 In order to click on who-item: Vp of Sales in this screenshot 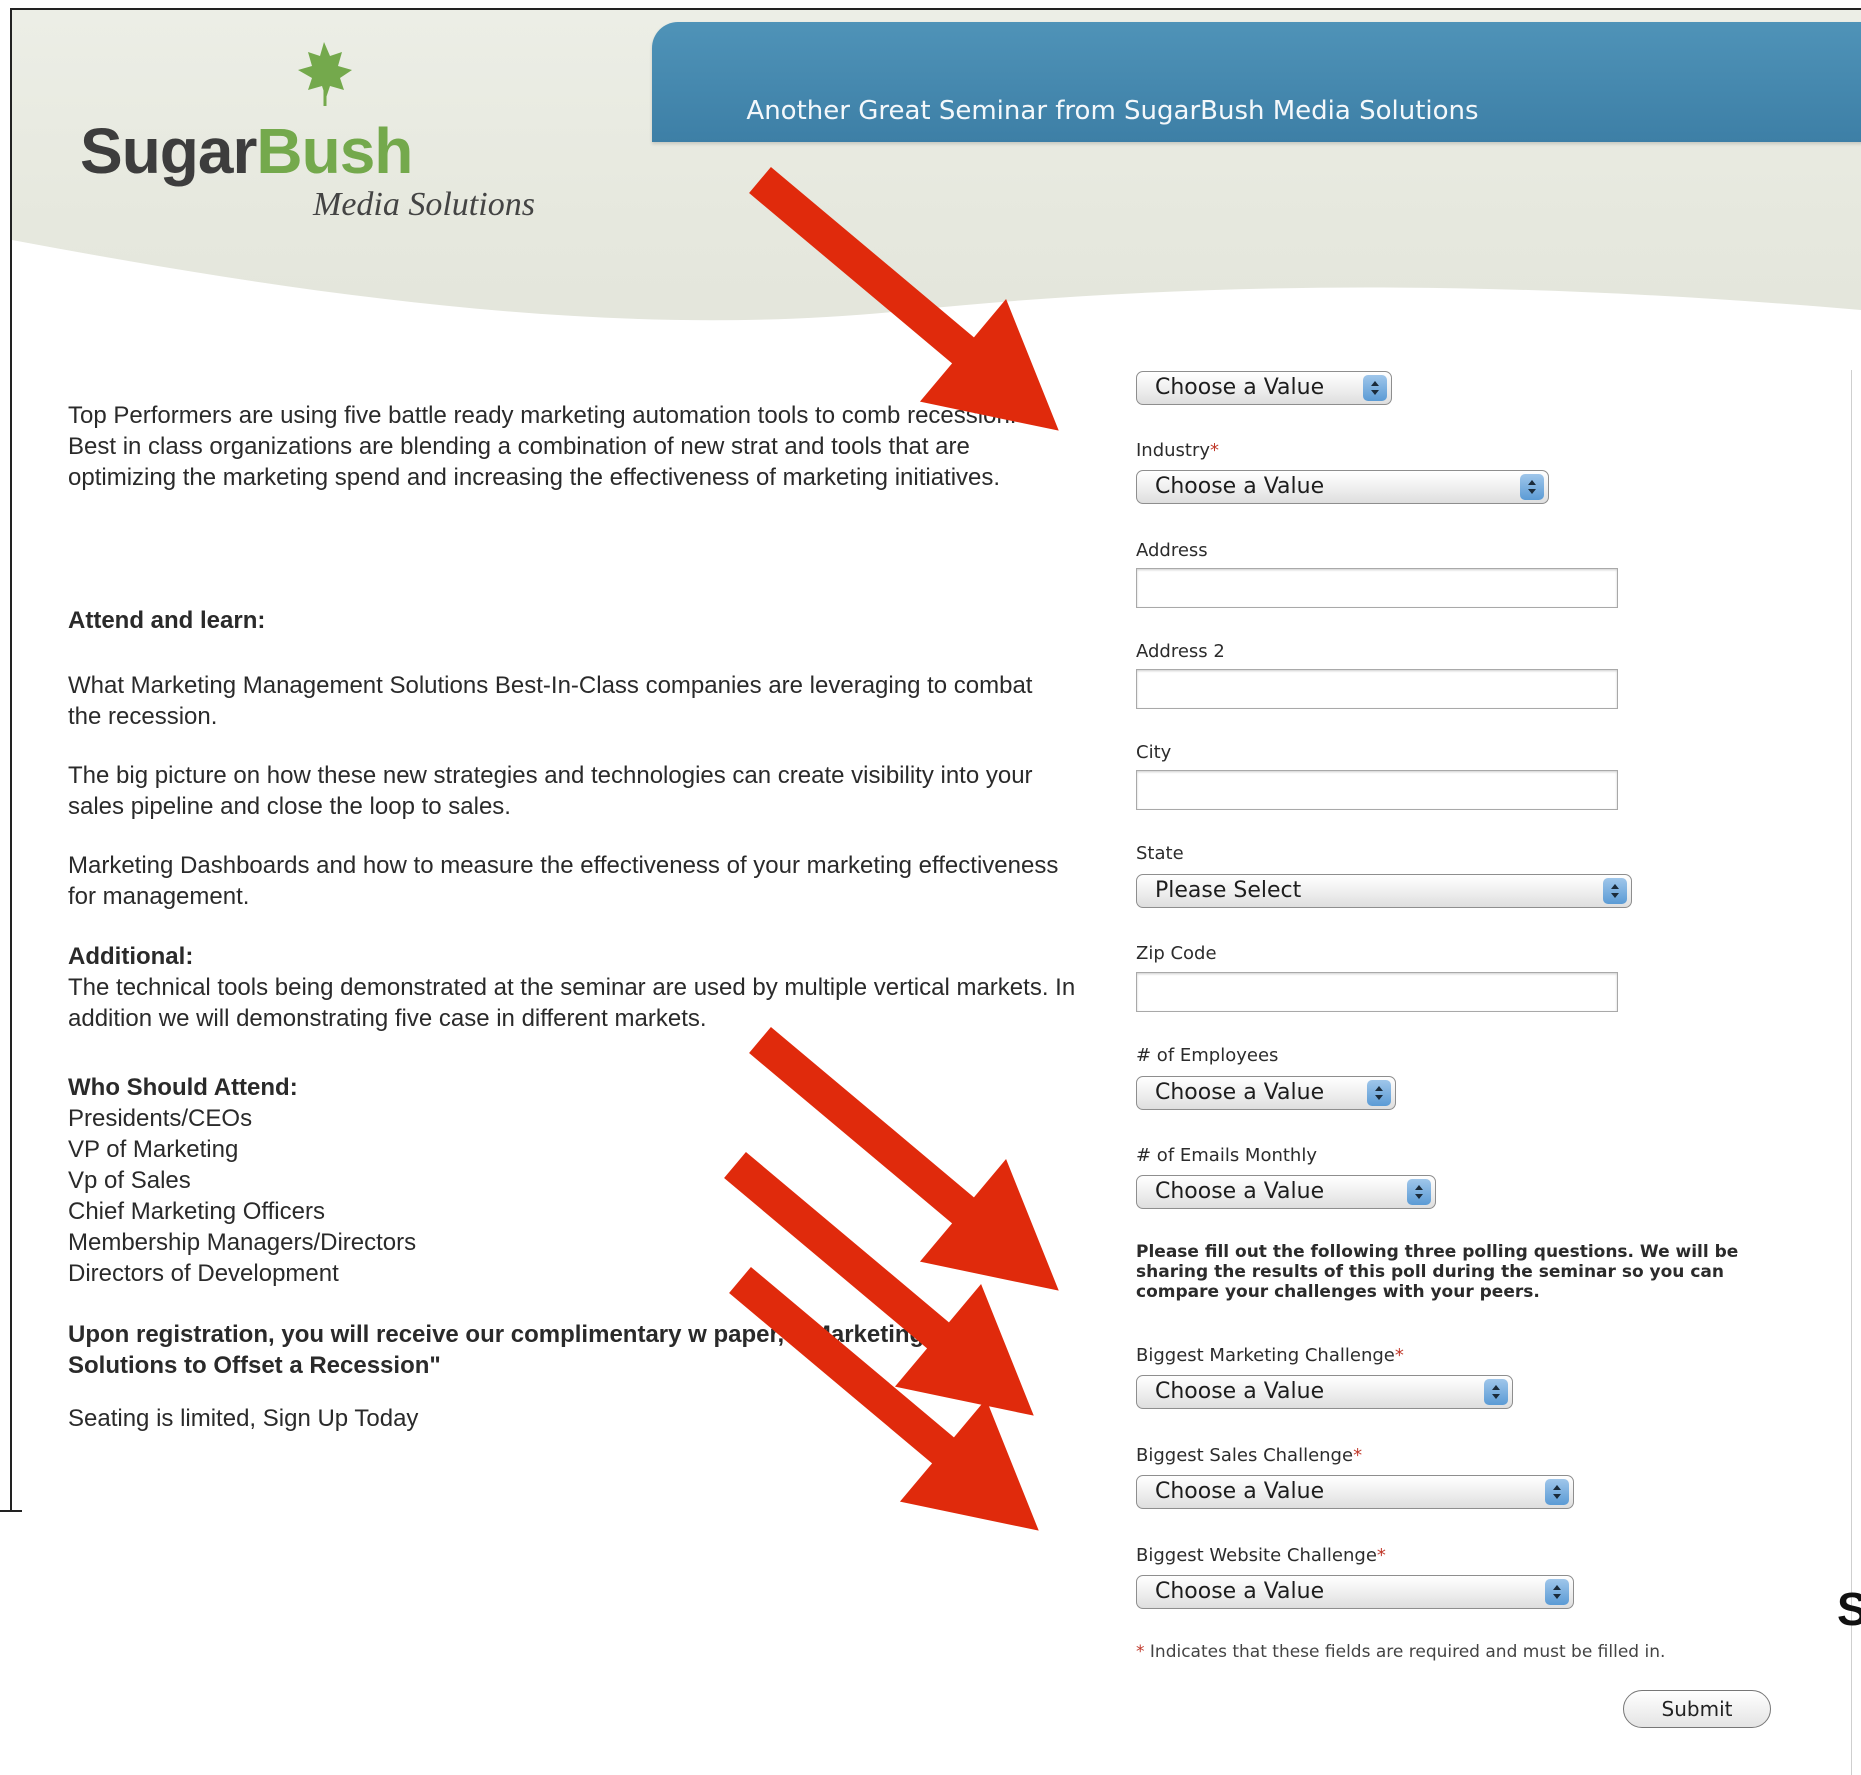, I will do `click(129, 1180)`.